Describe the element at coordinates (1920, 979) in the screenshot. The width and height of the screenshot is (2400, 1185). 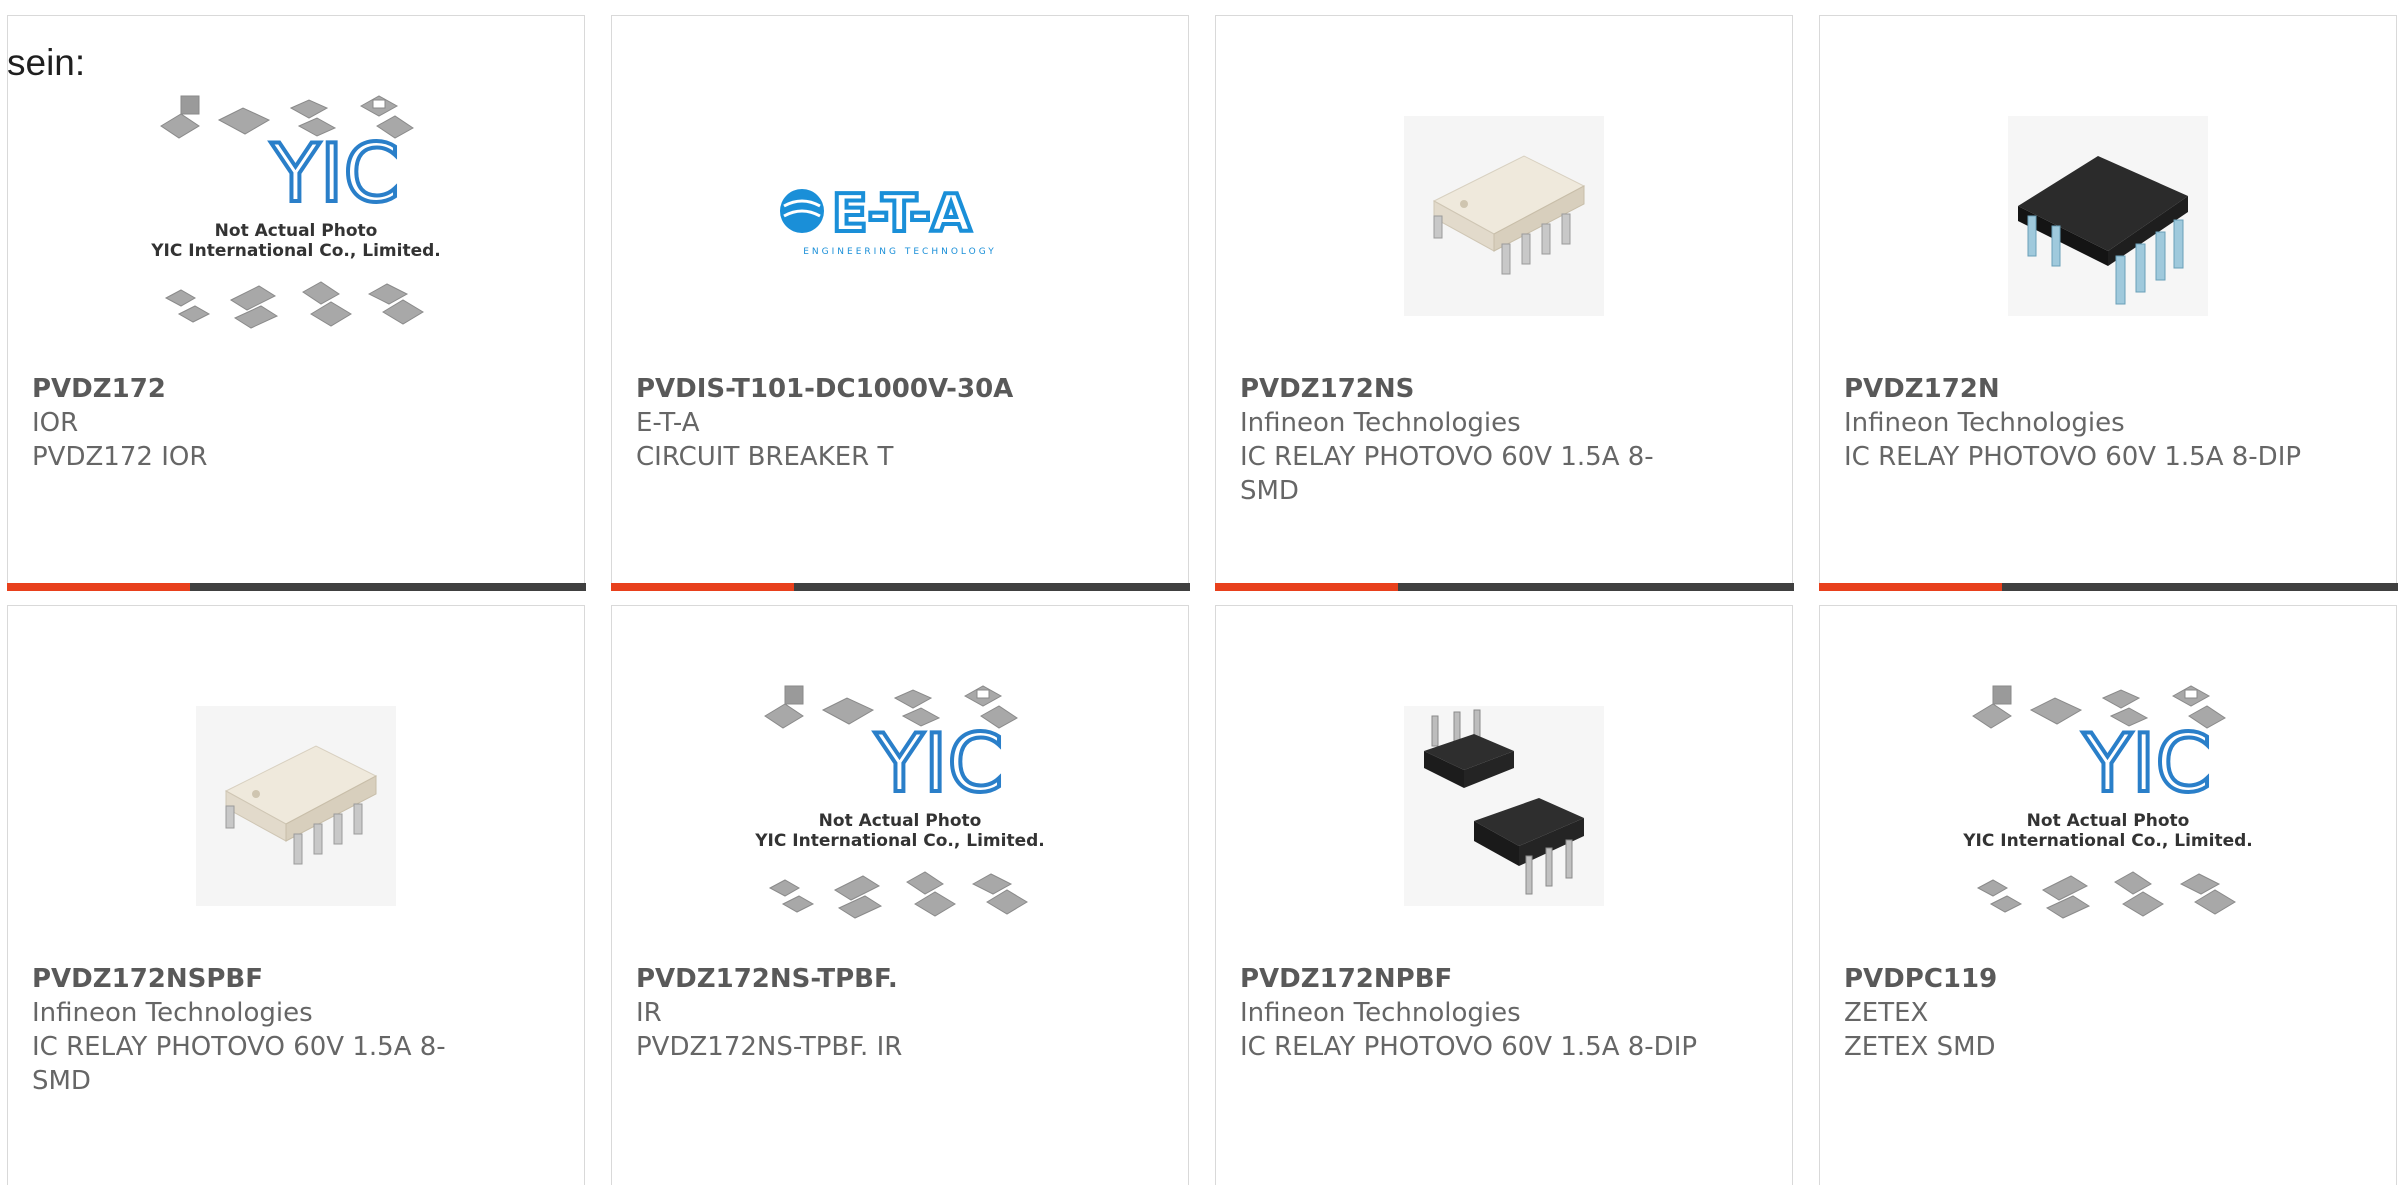
I see `product-name: PVDPC119` at that location.